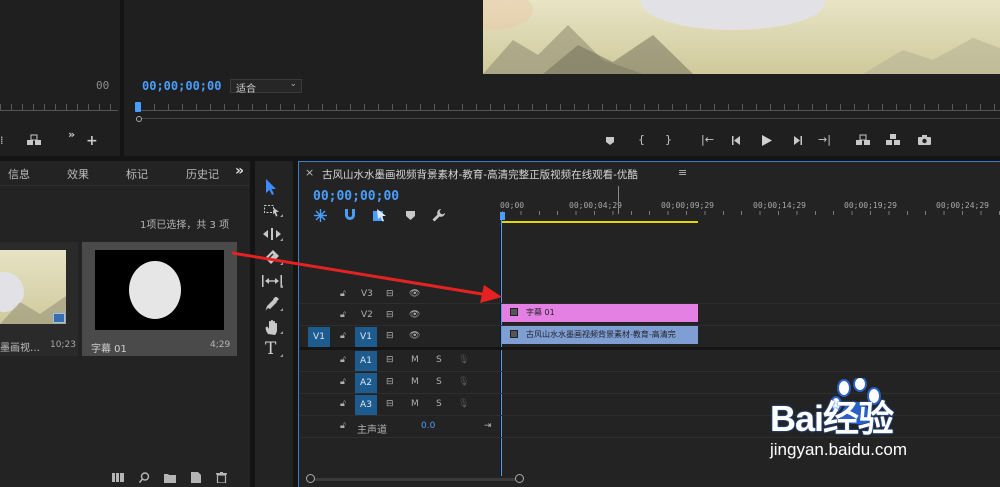 The image size is (1000, 487). Describe the element at coordinates (272, 211) in the screenshot. I see `track-select-tool-icon` at that location.